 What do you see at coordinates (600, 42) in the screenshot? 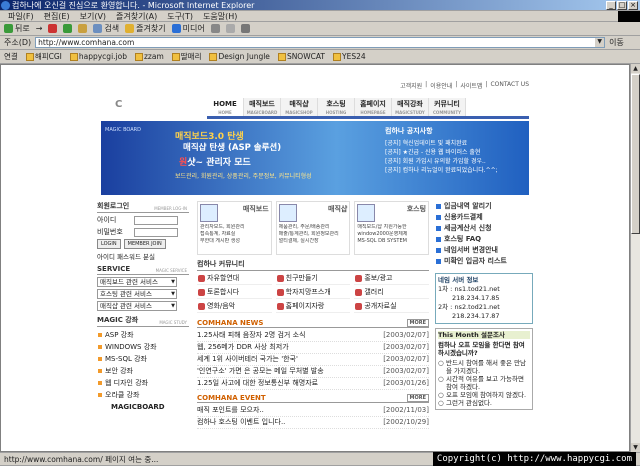
I see `chevron-down-icon: ▼` at bounding box center [600, 42].